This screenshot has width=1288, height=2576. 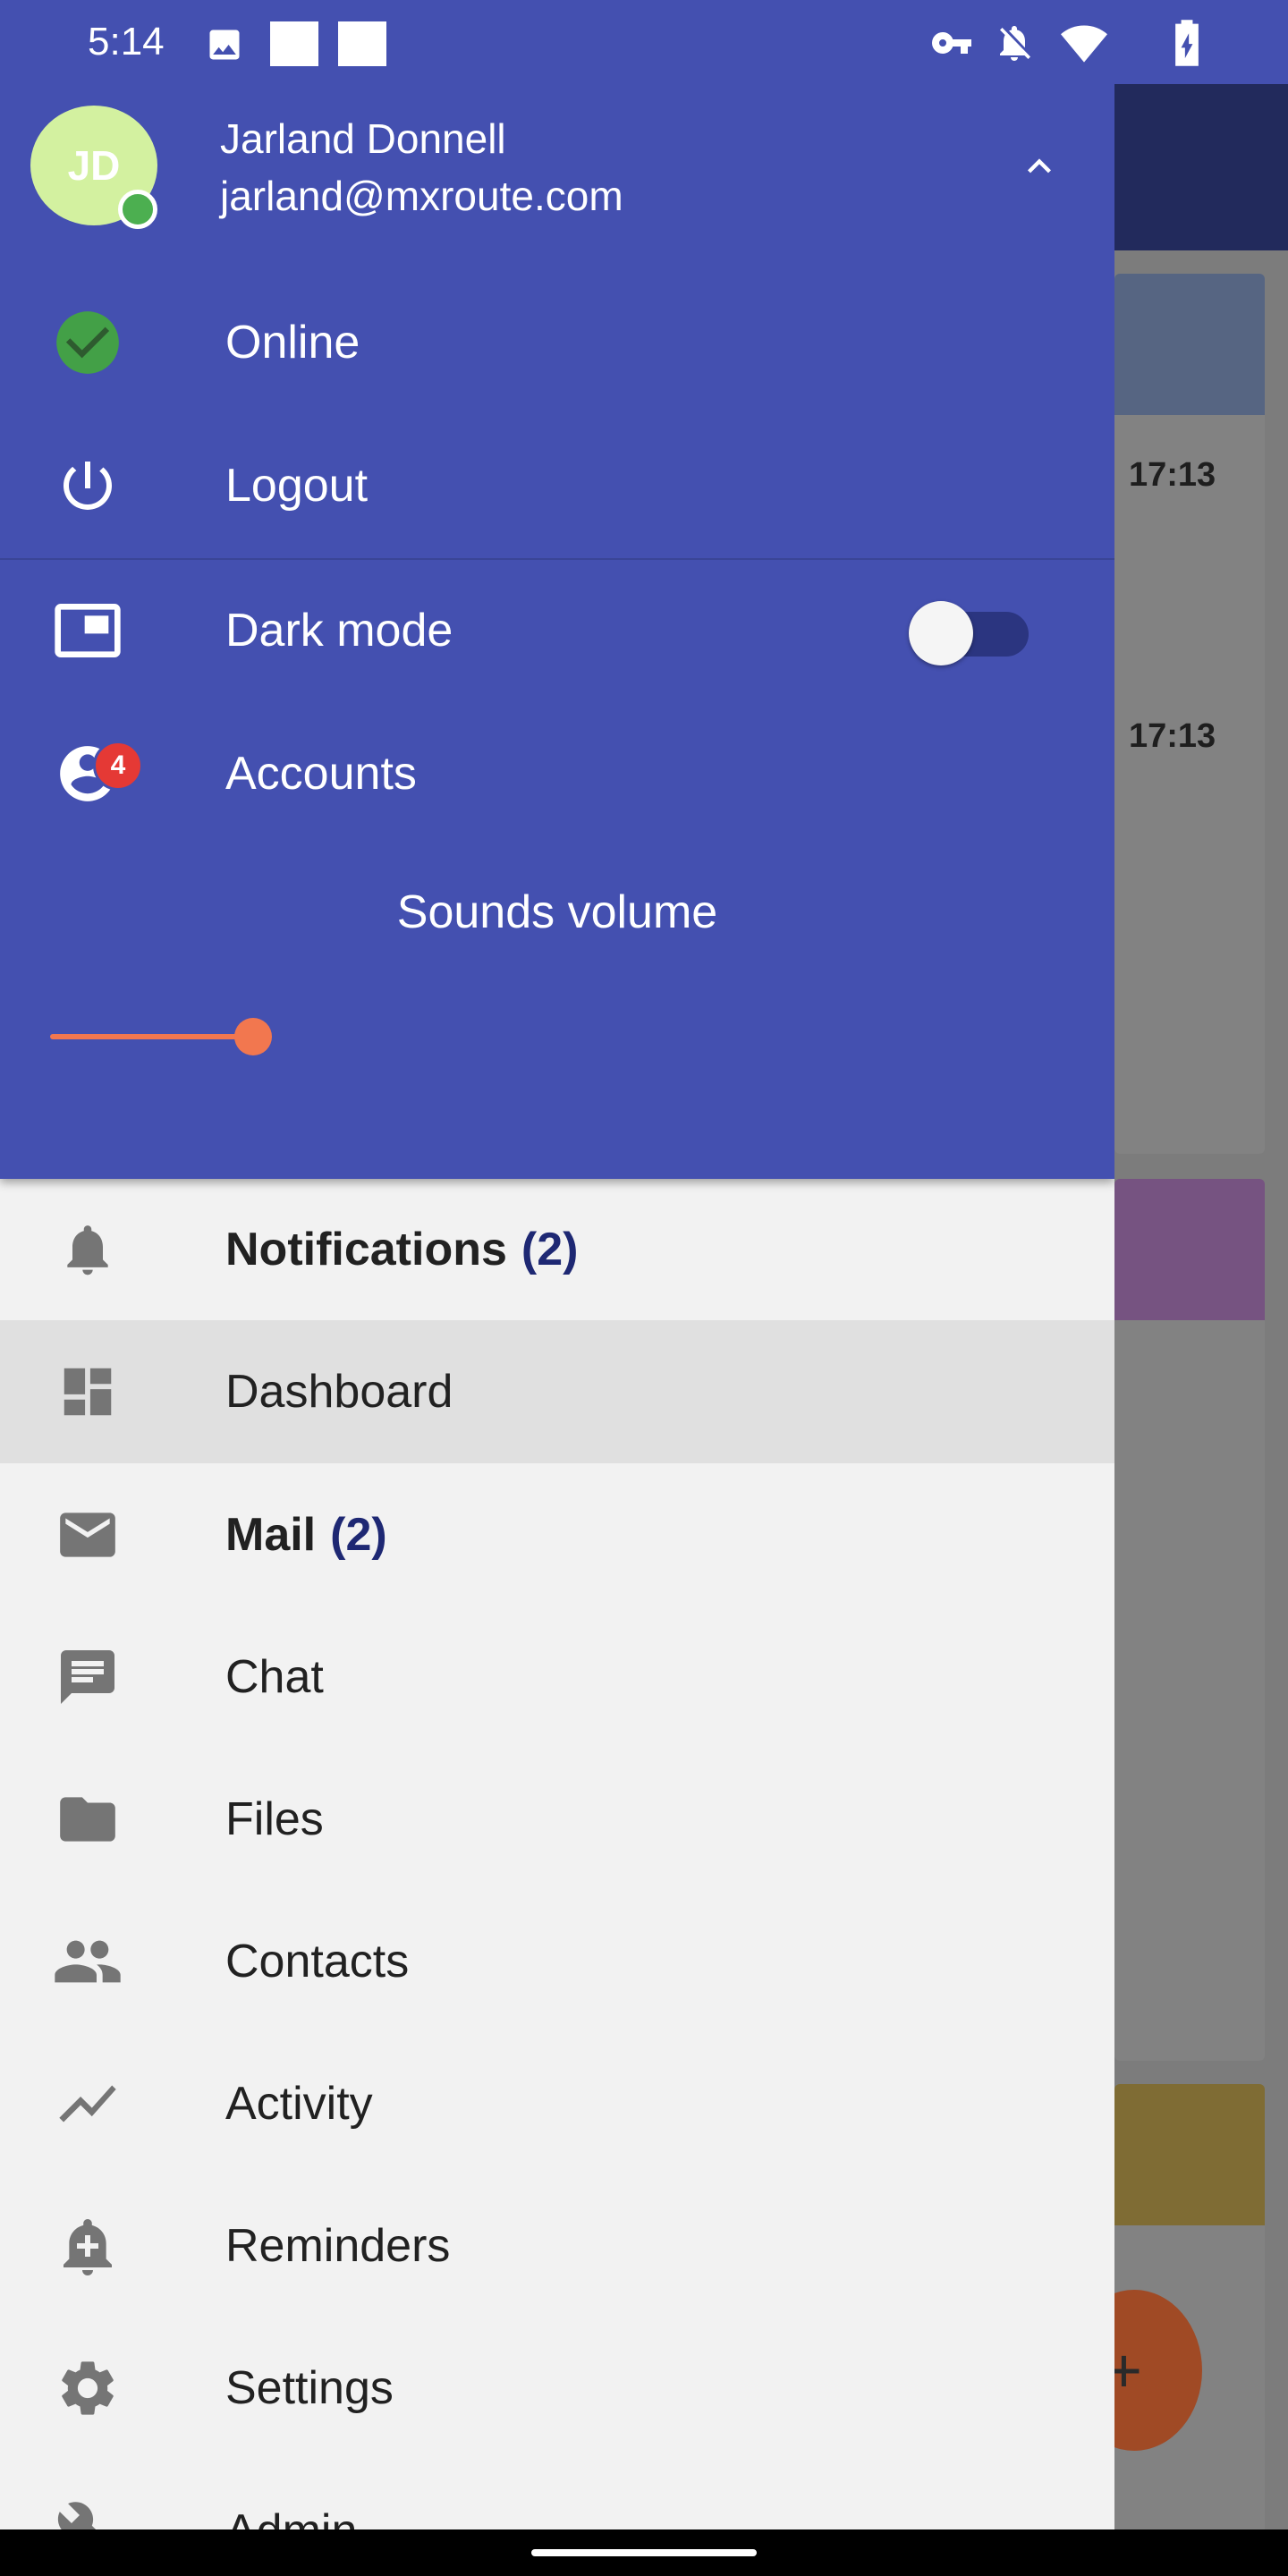 I want to click on status-online-item: Online, so click(x=557, y=342).